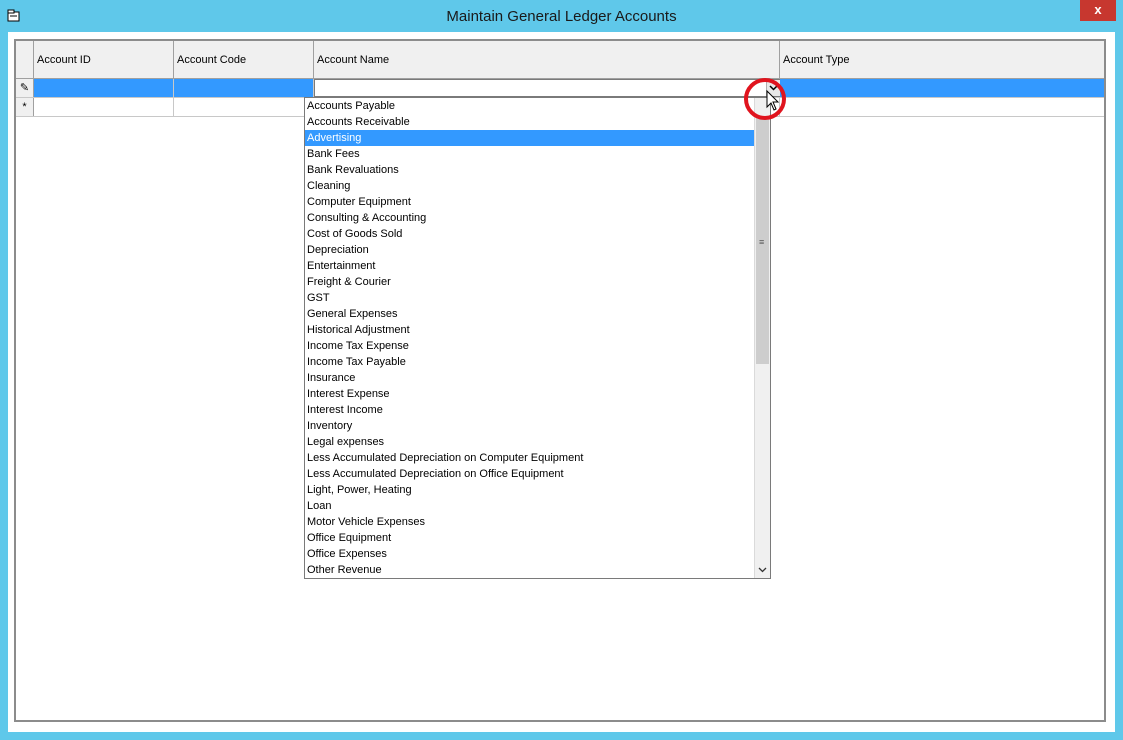  What do you see at coordinates (1098, 10) in the screenshot?
I see `close-button: x` at bounding box center [1098, 10].